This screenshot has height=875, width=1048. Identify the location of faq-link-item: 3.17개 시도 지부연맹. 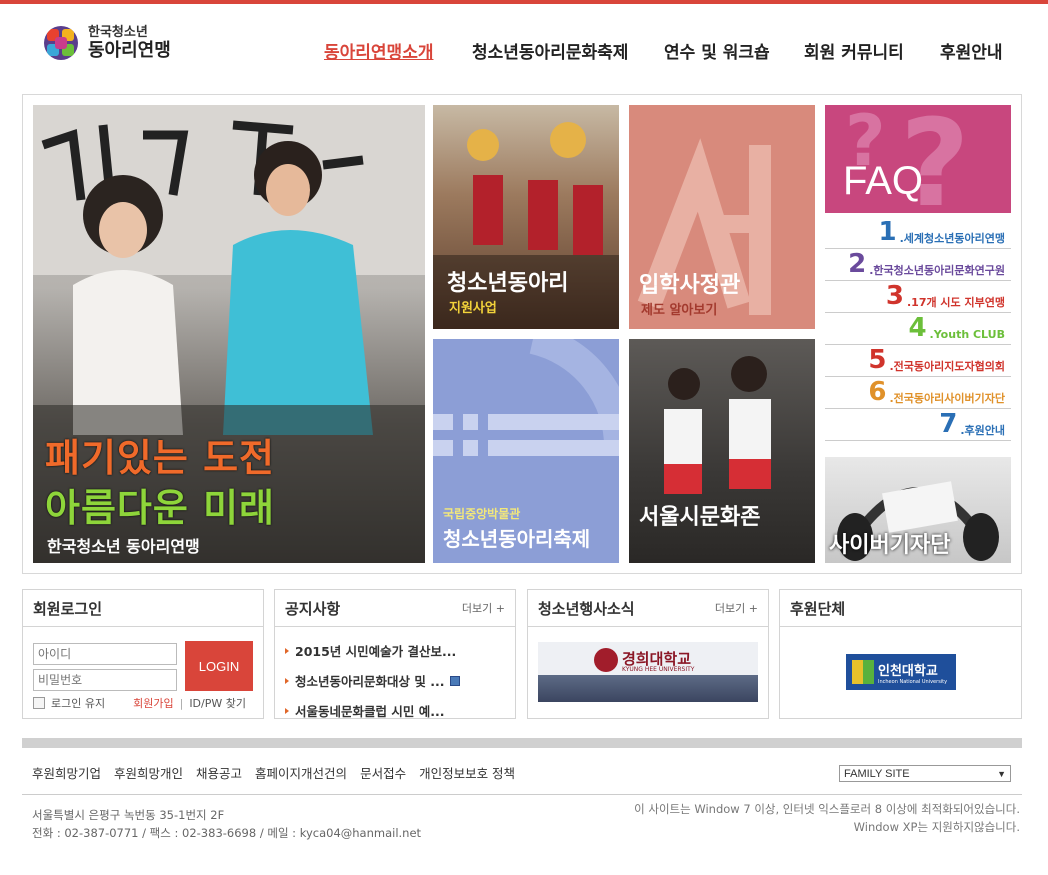
(918, 297).